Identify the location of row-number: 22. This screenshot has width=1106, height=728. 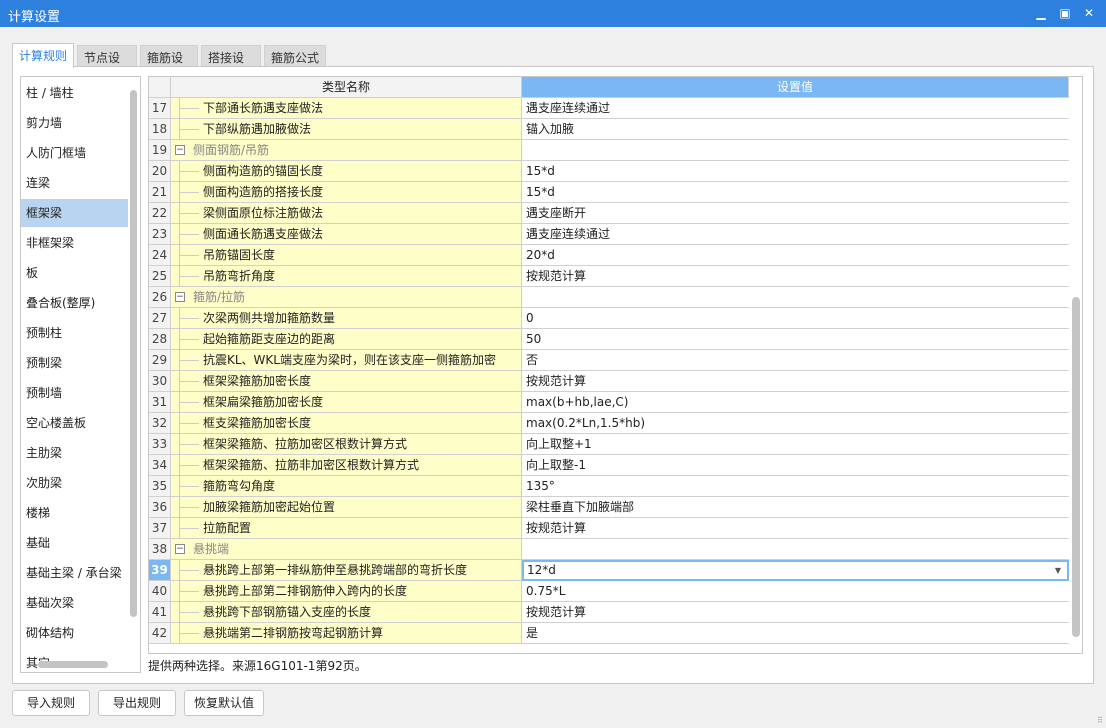
(160, 213).